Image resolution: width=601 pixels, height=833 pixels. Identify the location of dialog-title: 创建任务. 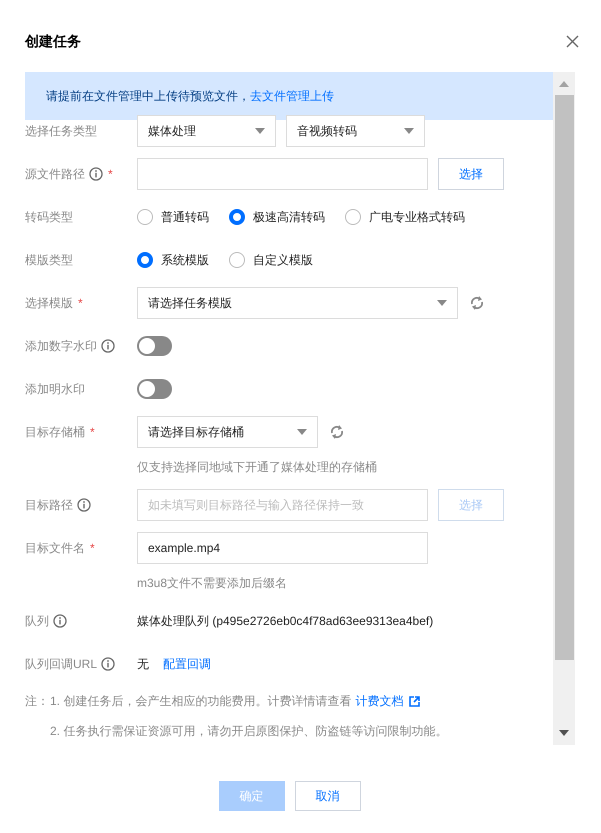
(53, 41).